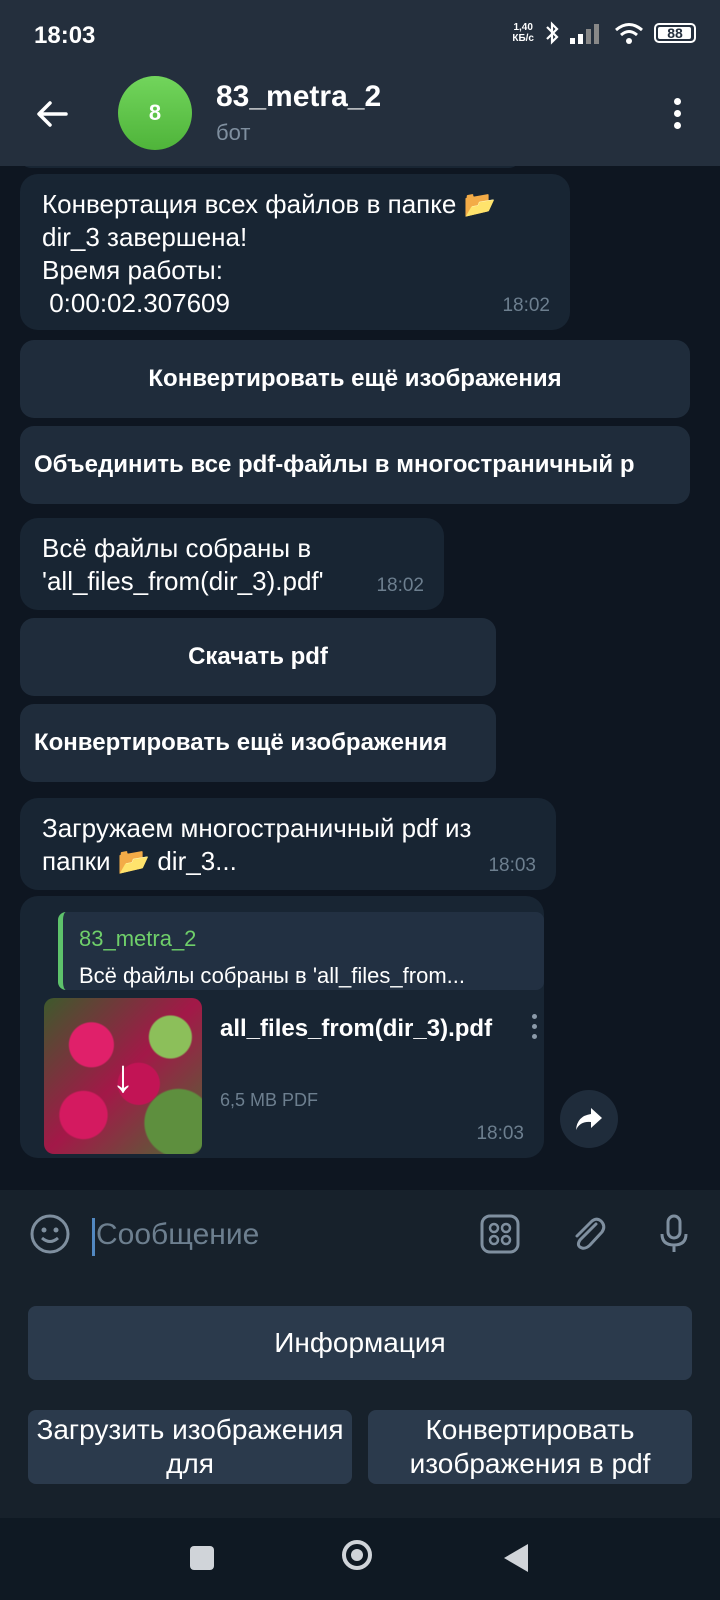 This screenshot has height=1600, width=720. What do you see at coordinates (233, 132) in the screenshot?
I see `chat-subtitle: бот` at bounding box center [233, 132].